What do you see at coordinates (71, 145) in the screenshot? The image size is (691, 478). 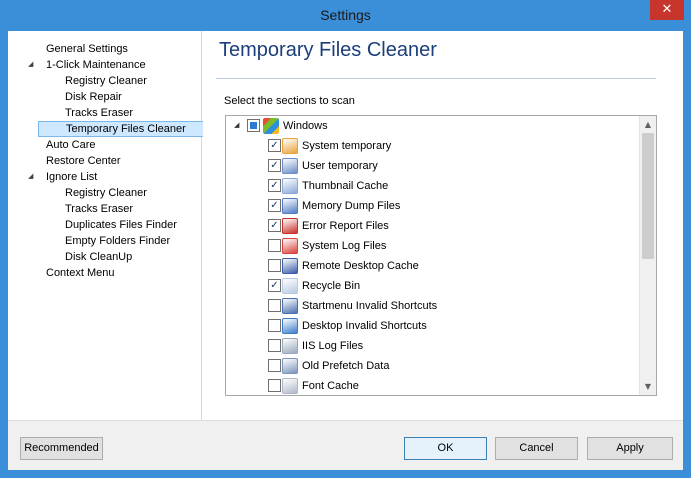 I see `tree-item: Auto Care` at bounding box center [71, 145].